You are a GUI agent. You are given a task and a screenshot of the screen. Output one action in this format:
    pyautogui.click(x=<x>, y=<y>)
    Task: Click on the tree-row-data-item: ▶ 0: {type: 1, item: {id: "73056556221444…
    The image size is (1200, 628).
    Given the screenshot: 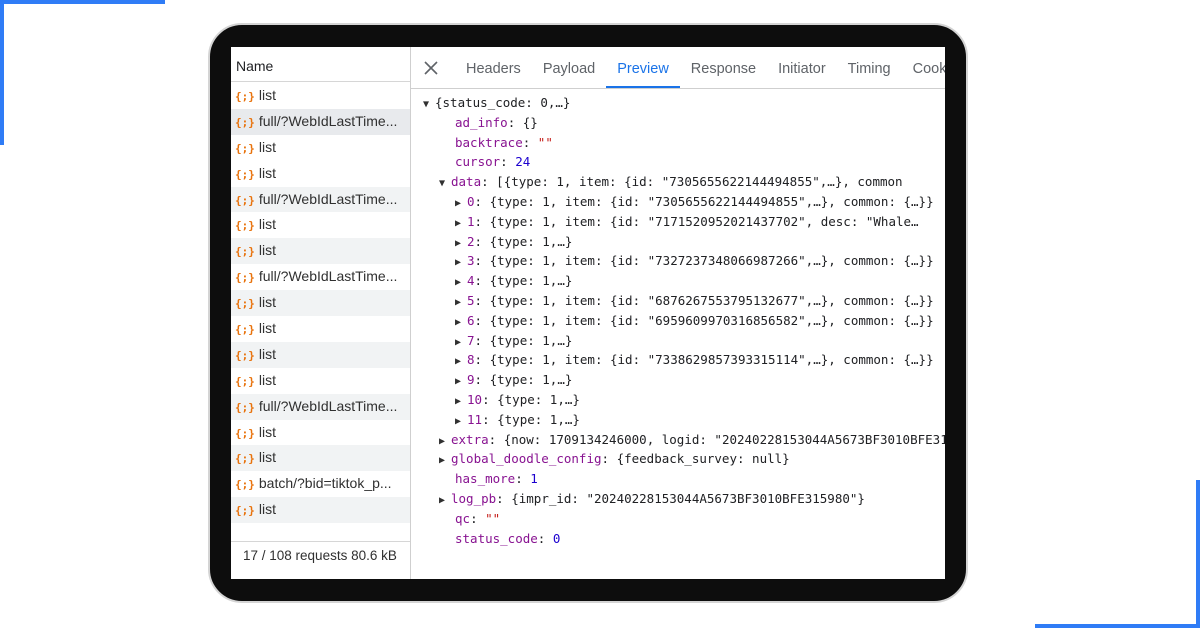 What is the action you would take?
    pyautogui.click(x=678, y=202)
    